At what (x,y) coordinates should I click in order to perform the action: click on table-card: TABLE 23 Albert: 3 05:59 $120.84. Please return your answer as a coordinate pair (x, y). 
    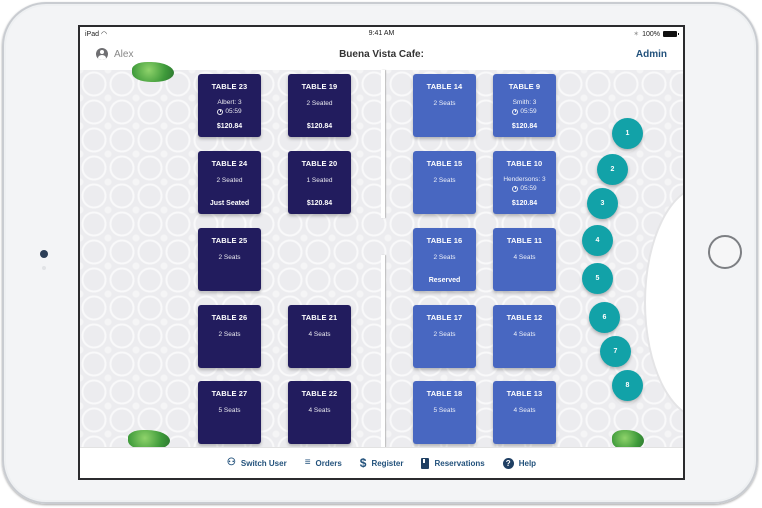
    Looking at the image, I should click on (229, 105).